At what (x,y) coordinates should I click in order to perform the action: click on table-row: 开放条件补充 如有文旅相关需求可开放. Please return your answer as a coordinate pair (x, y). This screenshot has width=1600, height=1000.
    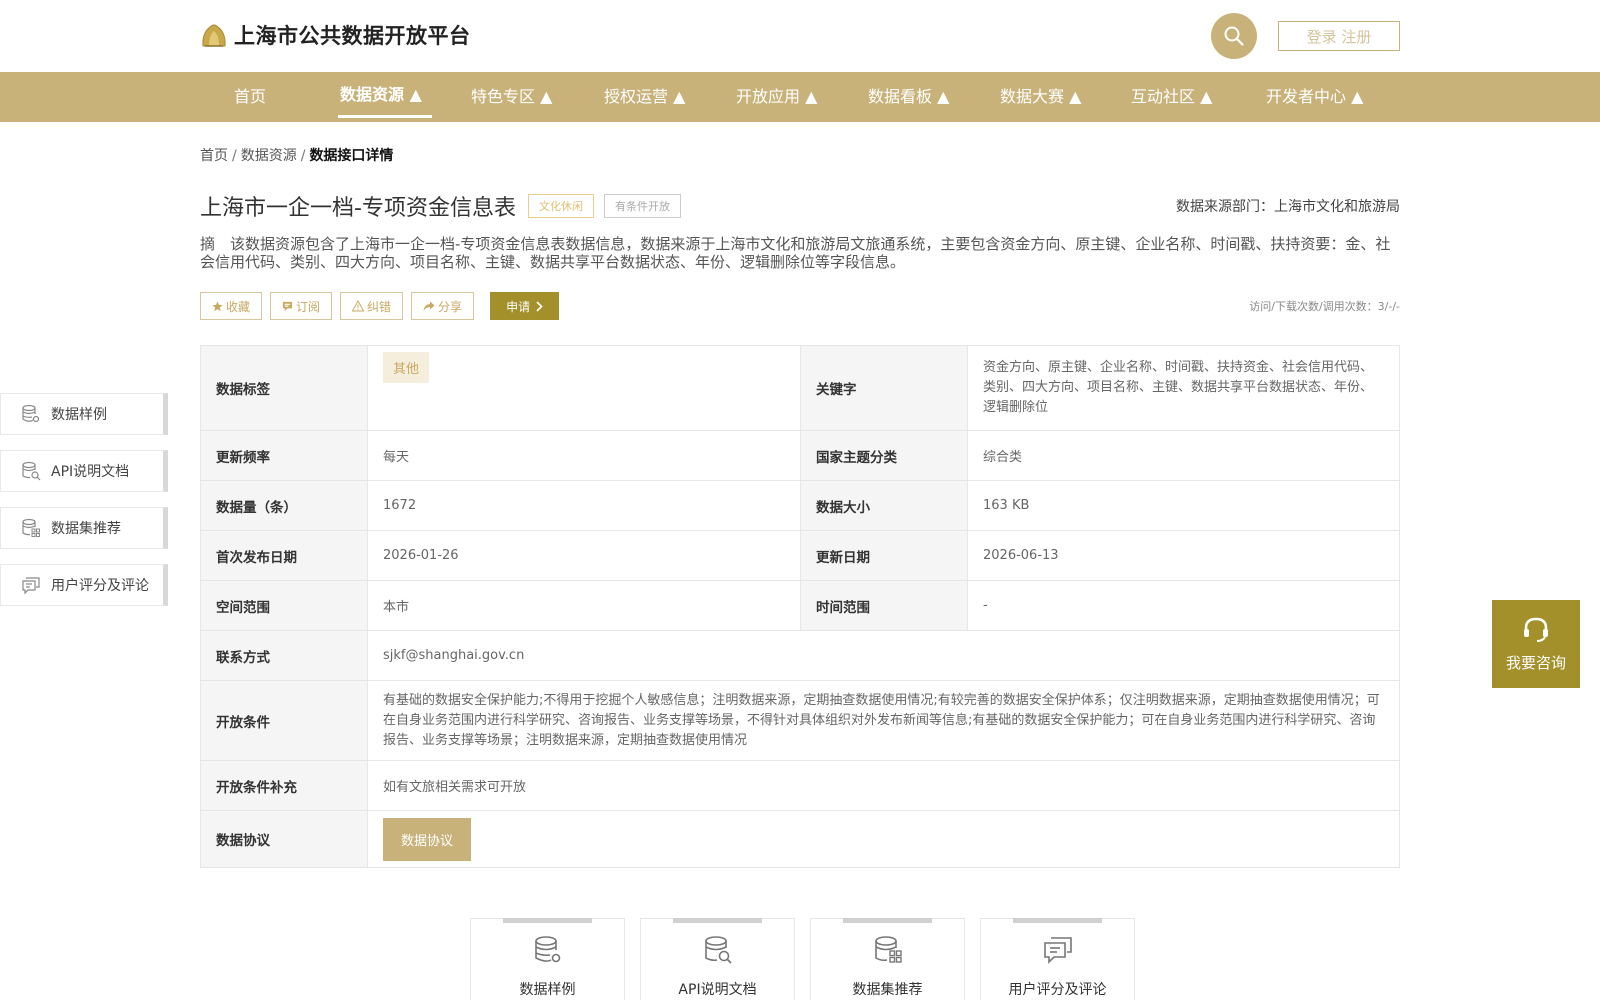
    Looking at the image, I should click on (800, 785).